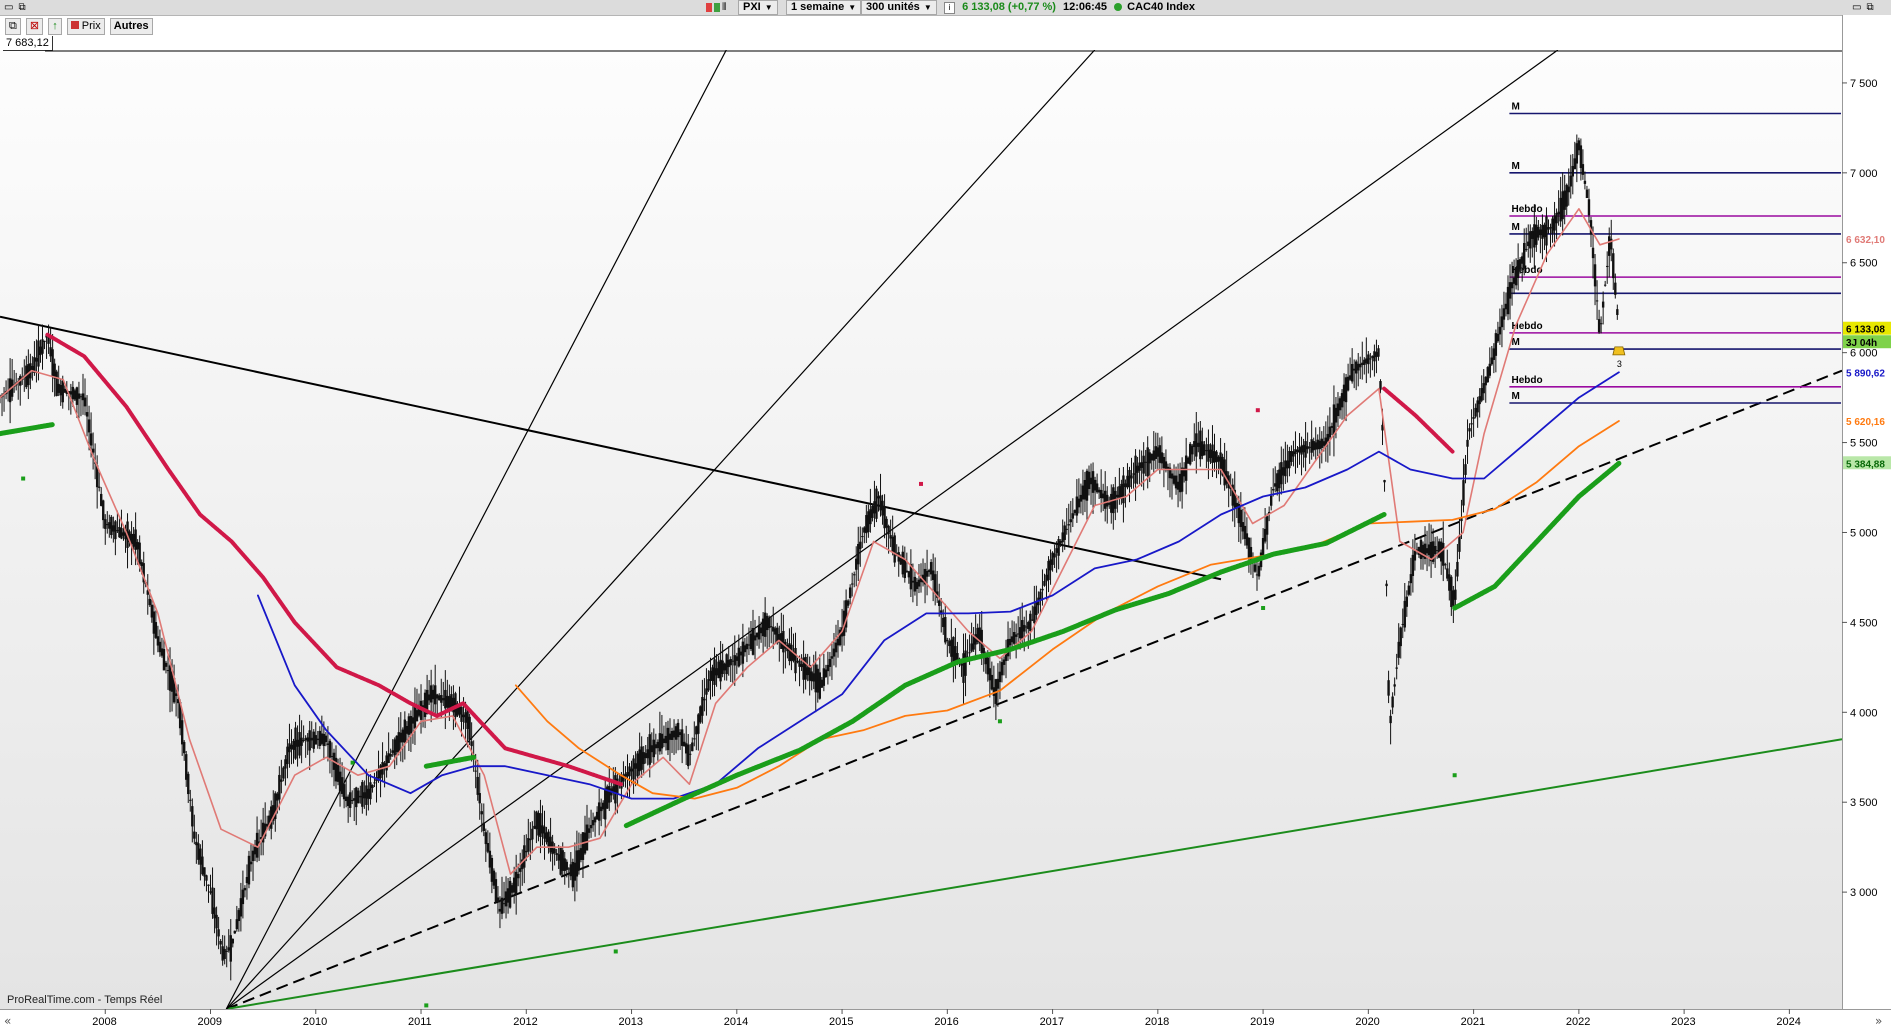 Image resolution: width=1891 pixels, height=1032 pixels. I want to click on y-tick-label: 5 000, so click(1864, 533).